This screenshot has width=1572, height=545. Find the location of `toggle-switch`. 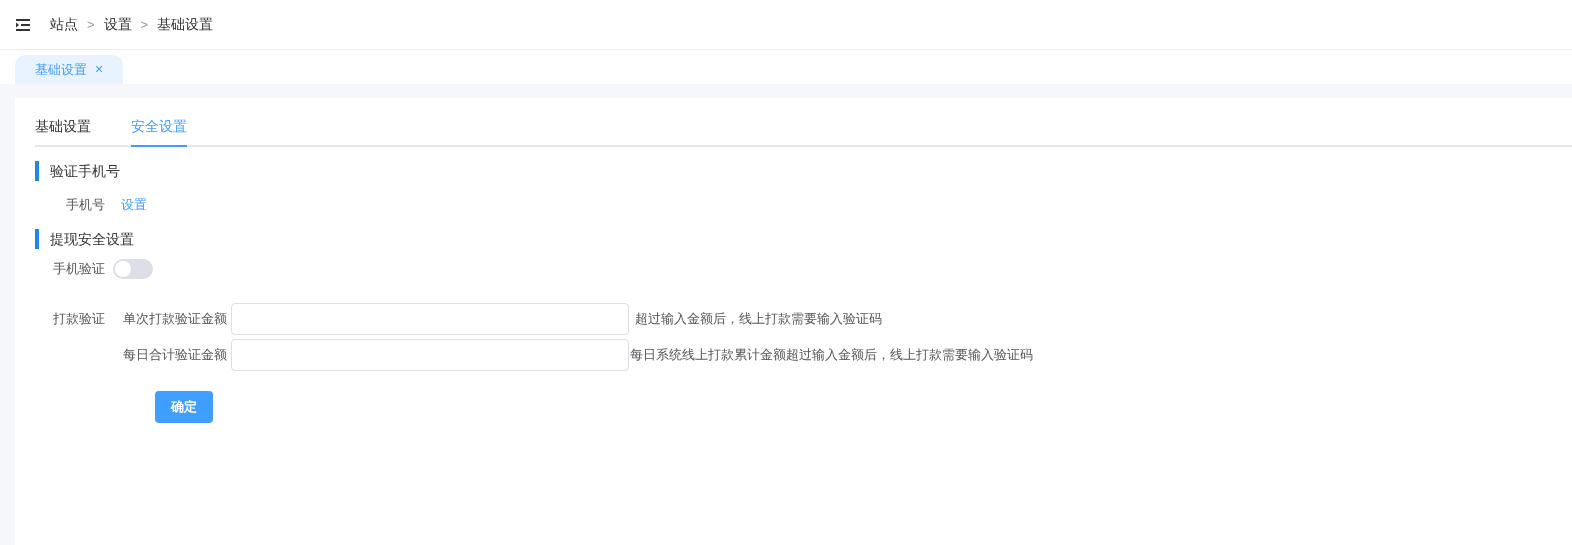

toggle-switch is located at coordinates (133, 268).